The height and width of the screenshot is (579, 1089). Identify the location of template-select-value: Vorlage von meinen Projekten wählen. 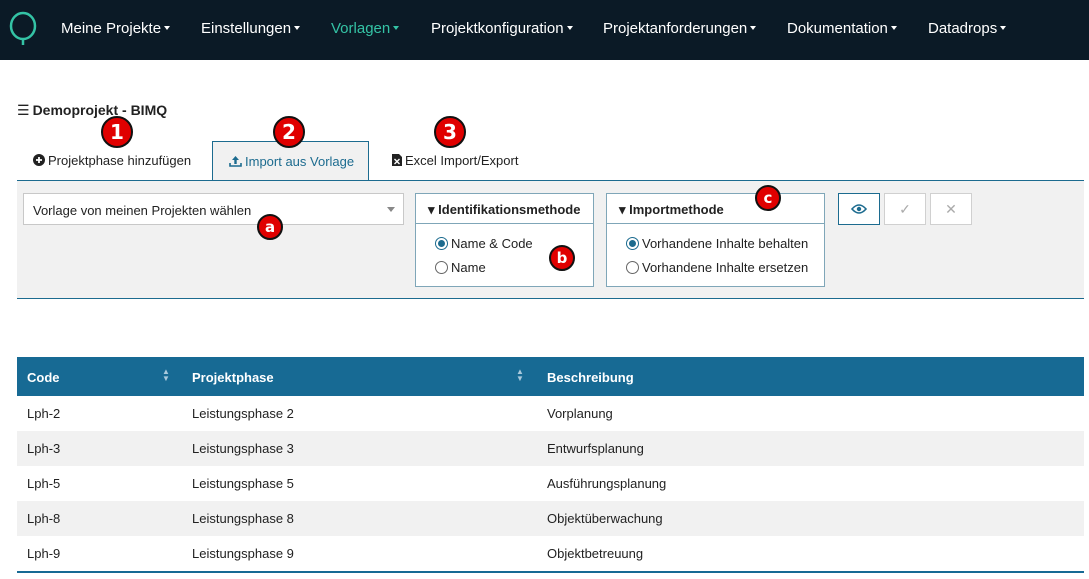
(142, 210).